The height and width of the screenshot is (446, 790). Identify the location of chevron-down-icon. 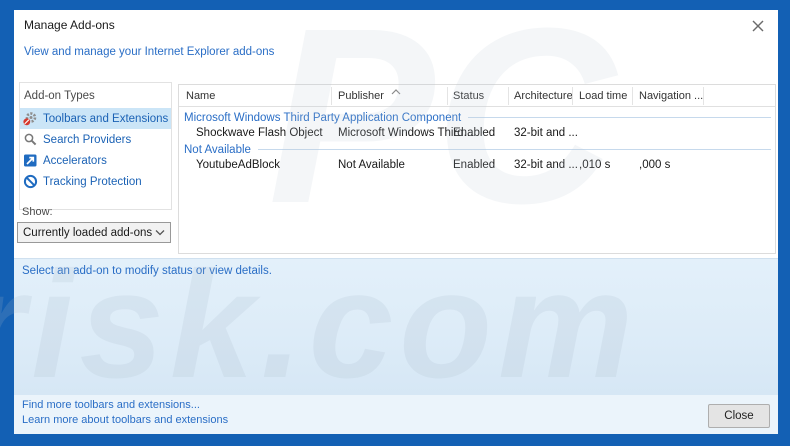
(160, 233).